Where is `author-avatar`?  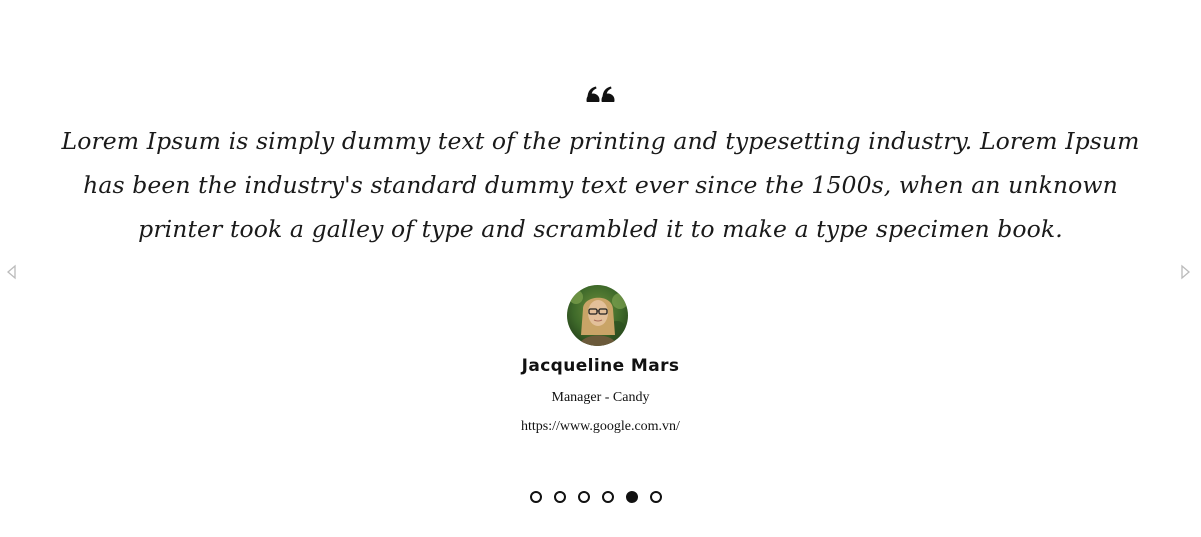 author-avatar is located at coordinates (597, 315).